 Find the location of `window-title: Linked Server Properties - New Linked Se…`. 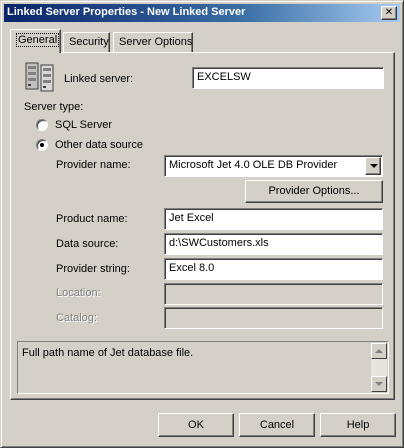

window-title: Linked Server Properties - New Linked Se… is located at coordinates (126, 12).